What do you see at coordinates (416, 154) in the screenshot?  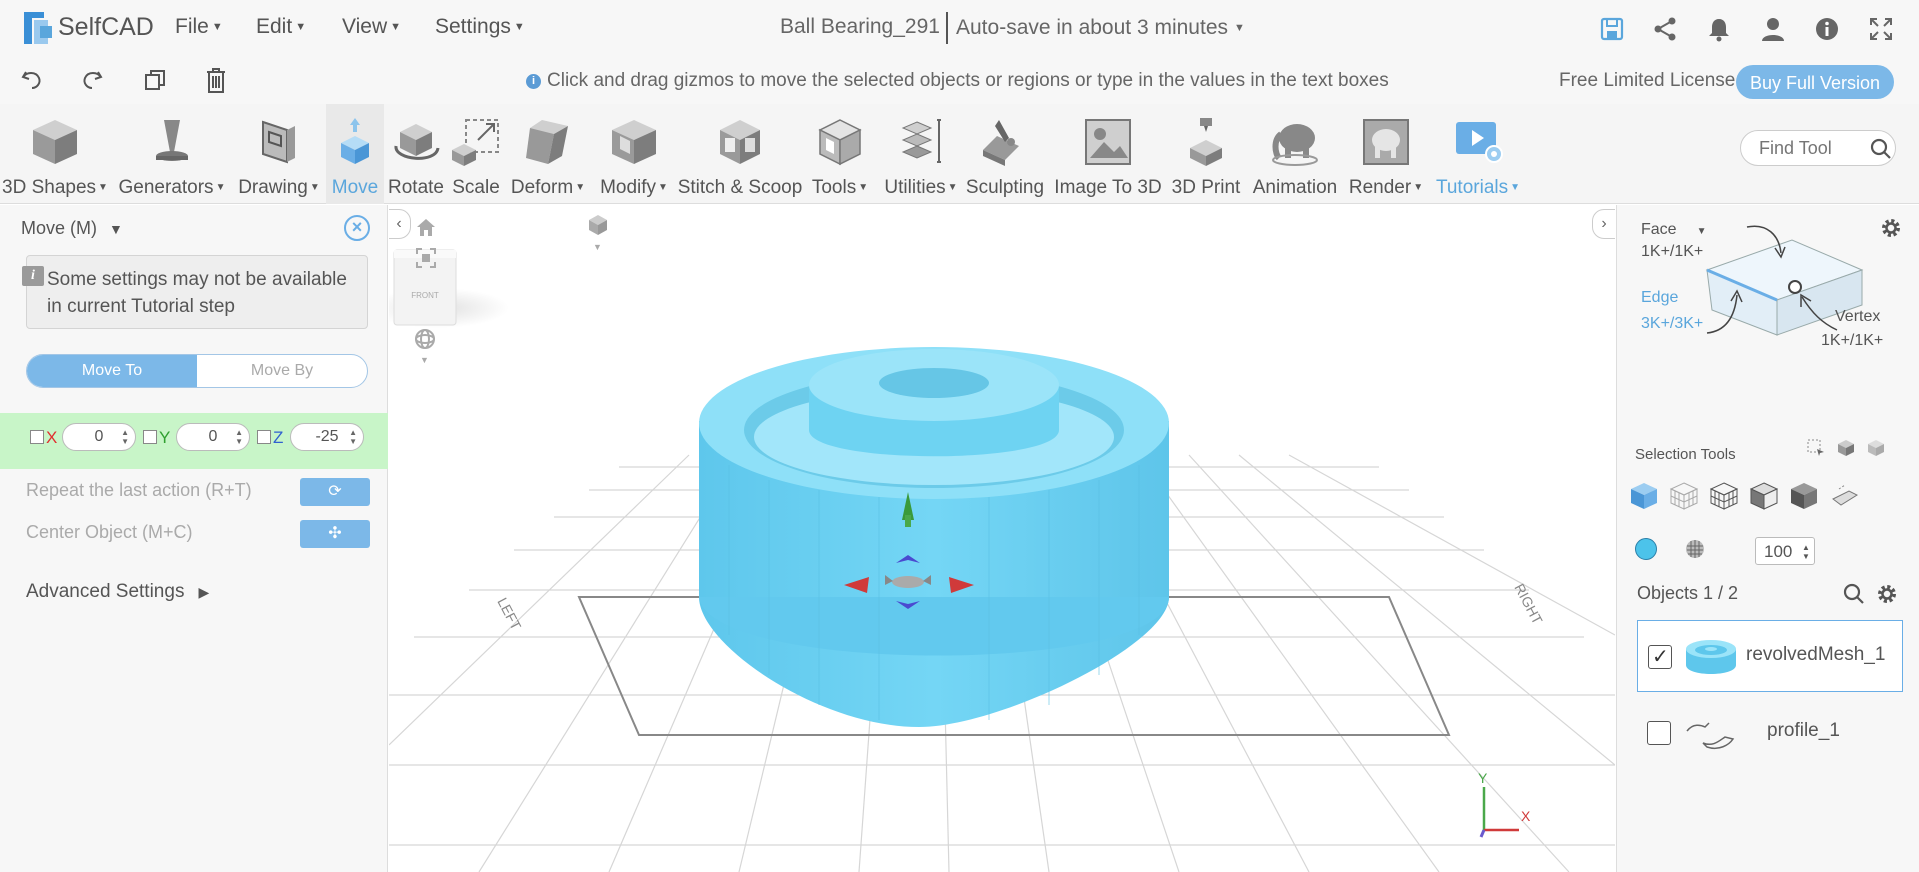 I see `tool-rotate: Rotate` at bounding box center [416, 154].